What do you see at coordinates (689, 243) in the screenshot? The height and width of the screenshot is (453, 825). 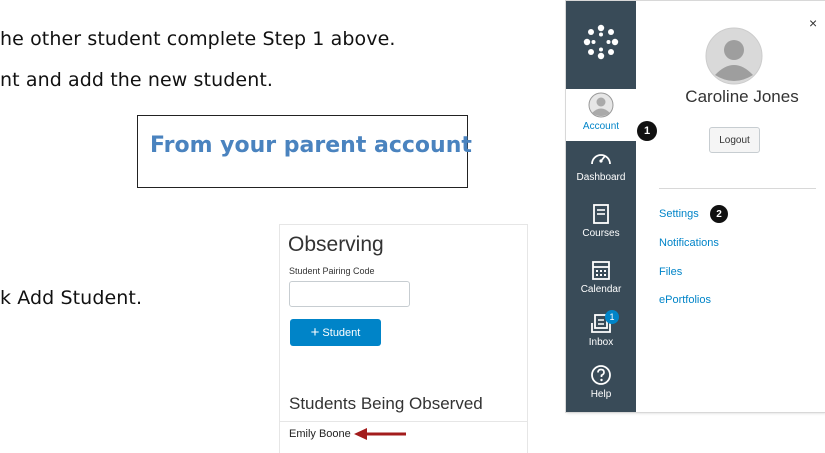 I see `tray-link-notifications: Notifications` at bounding box center [689, 243].